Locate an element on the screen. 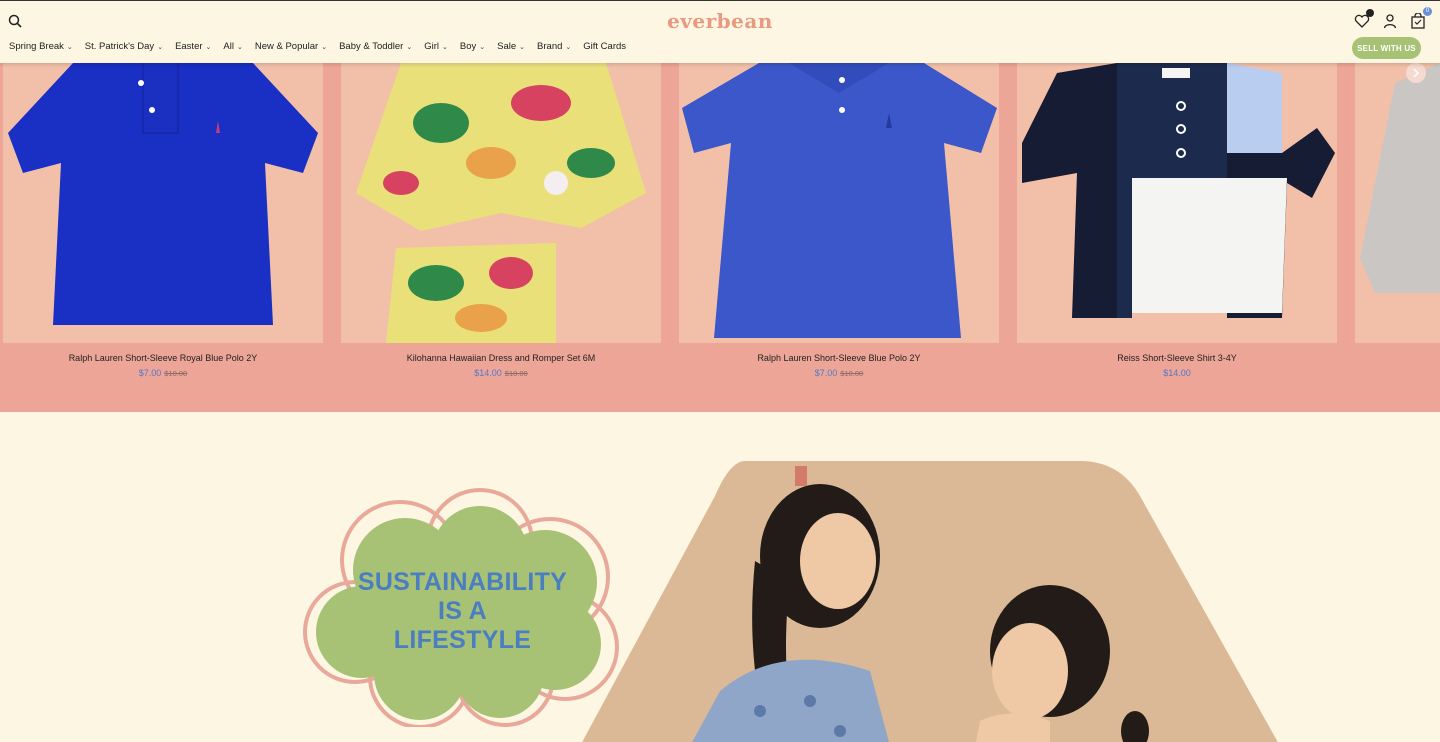 The width and height of the screenshot is (1440, 742). account-icon is located at coordinates (1390, 21).